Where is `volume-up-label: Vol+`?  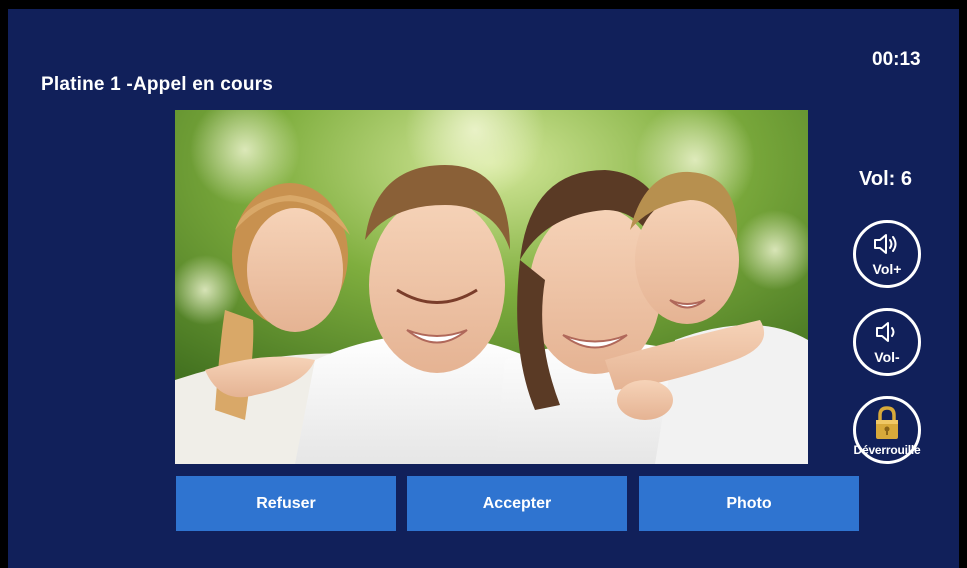
volume-up-label: Vol+ is located at coordinates (887, 269).